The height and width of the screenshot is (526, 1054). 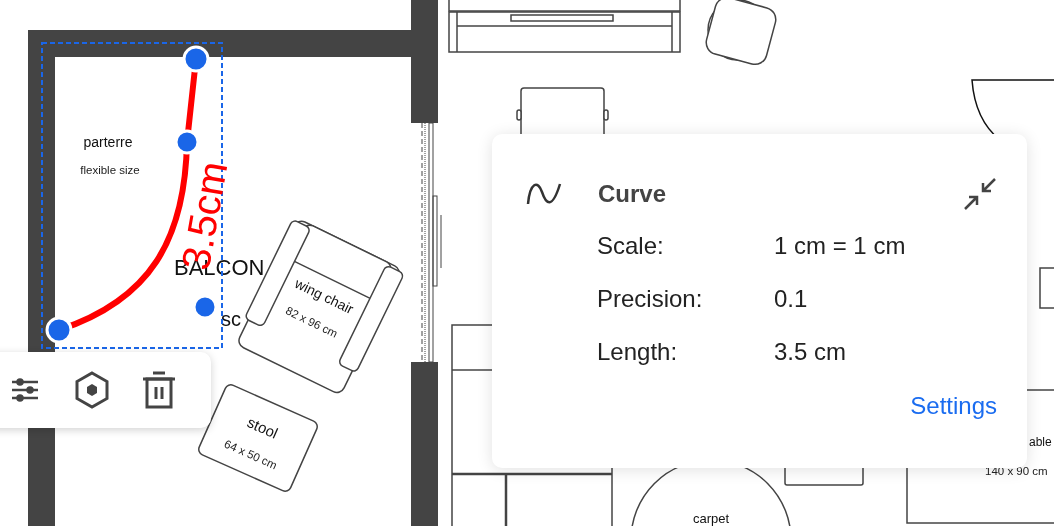 I want to click on hexagon-icon, so click(x=92, y=390).